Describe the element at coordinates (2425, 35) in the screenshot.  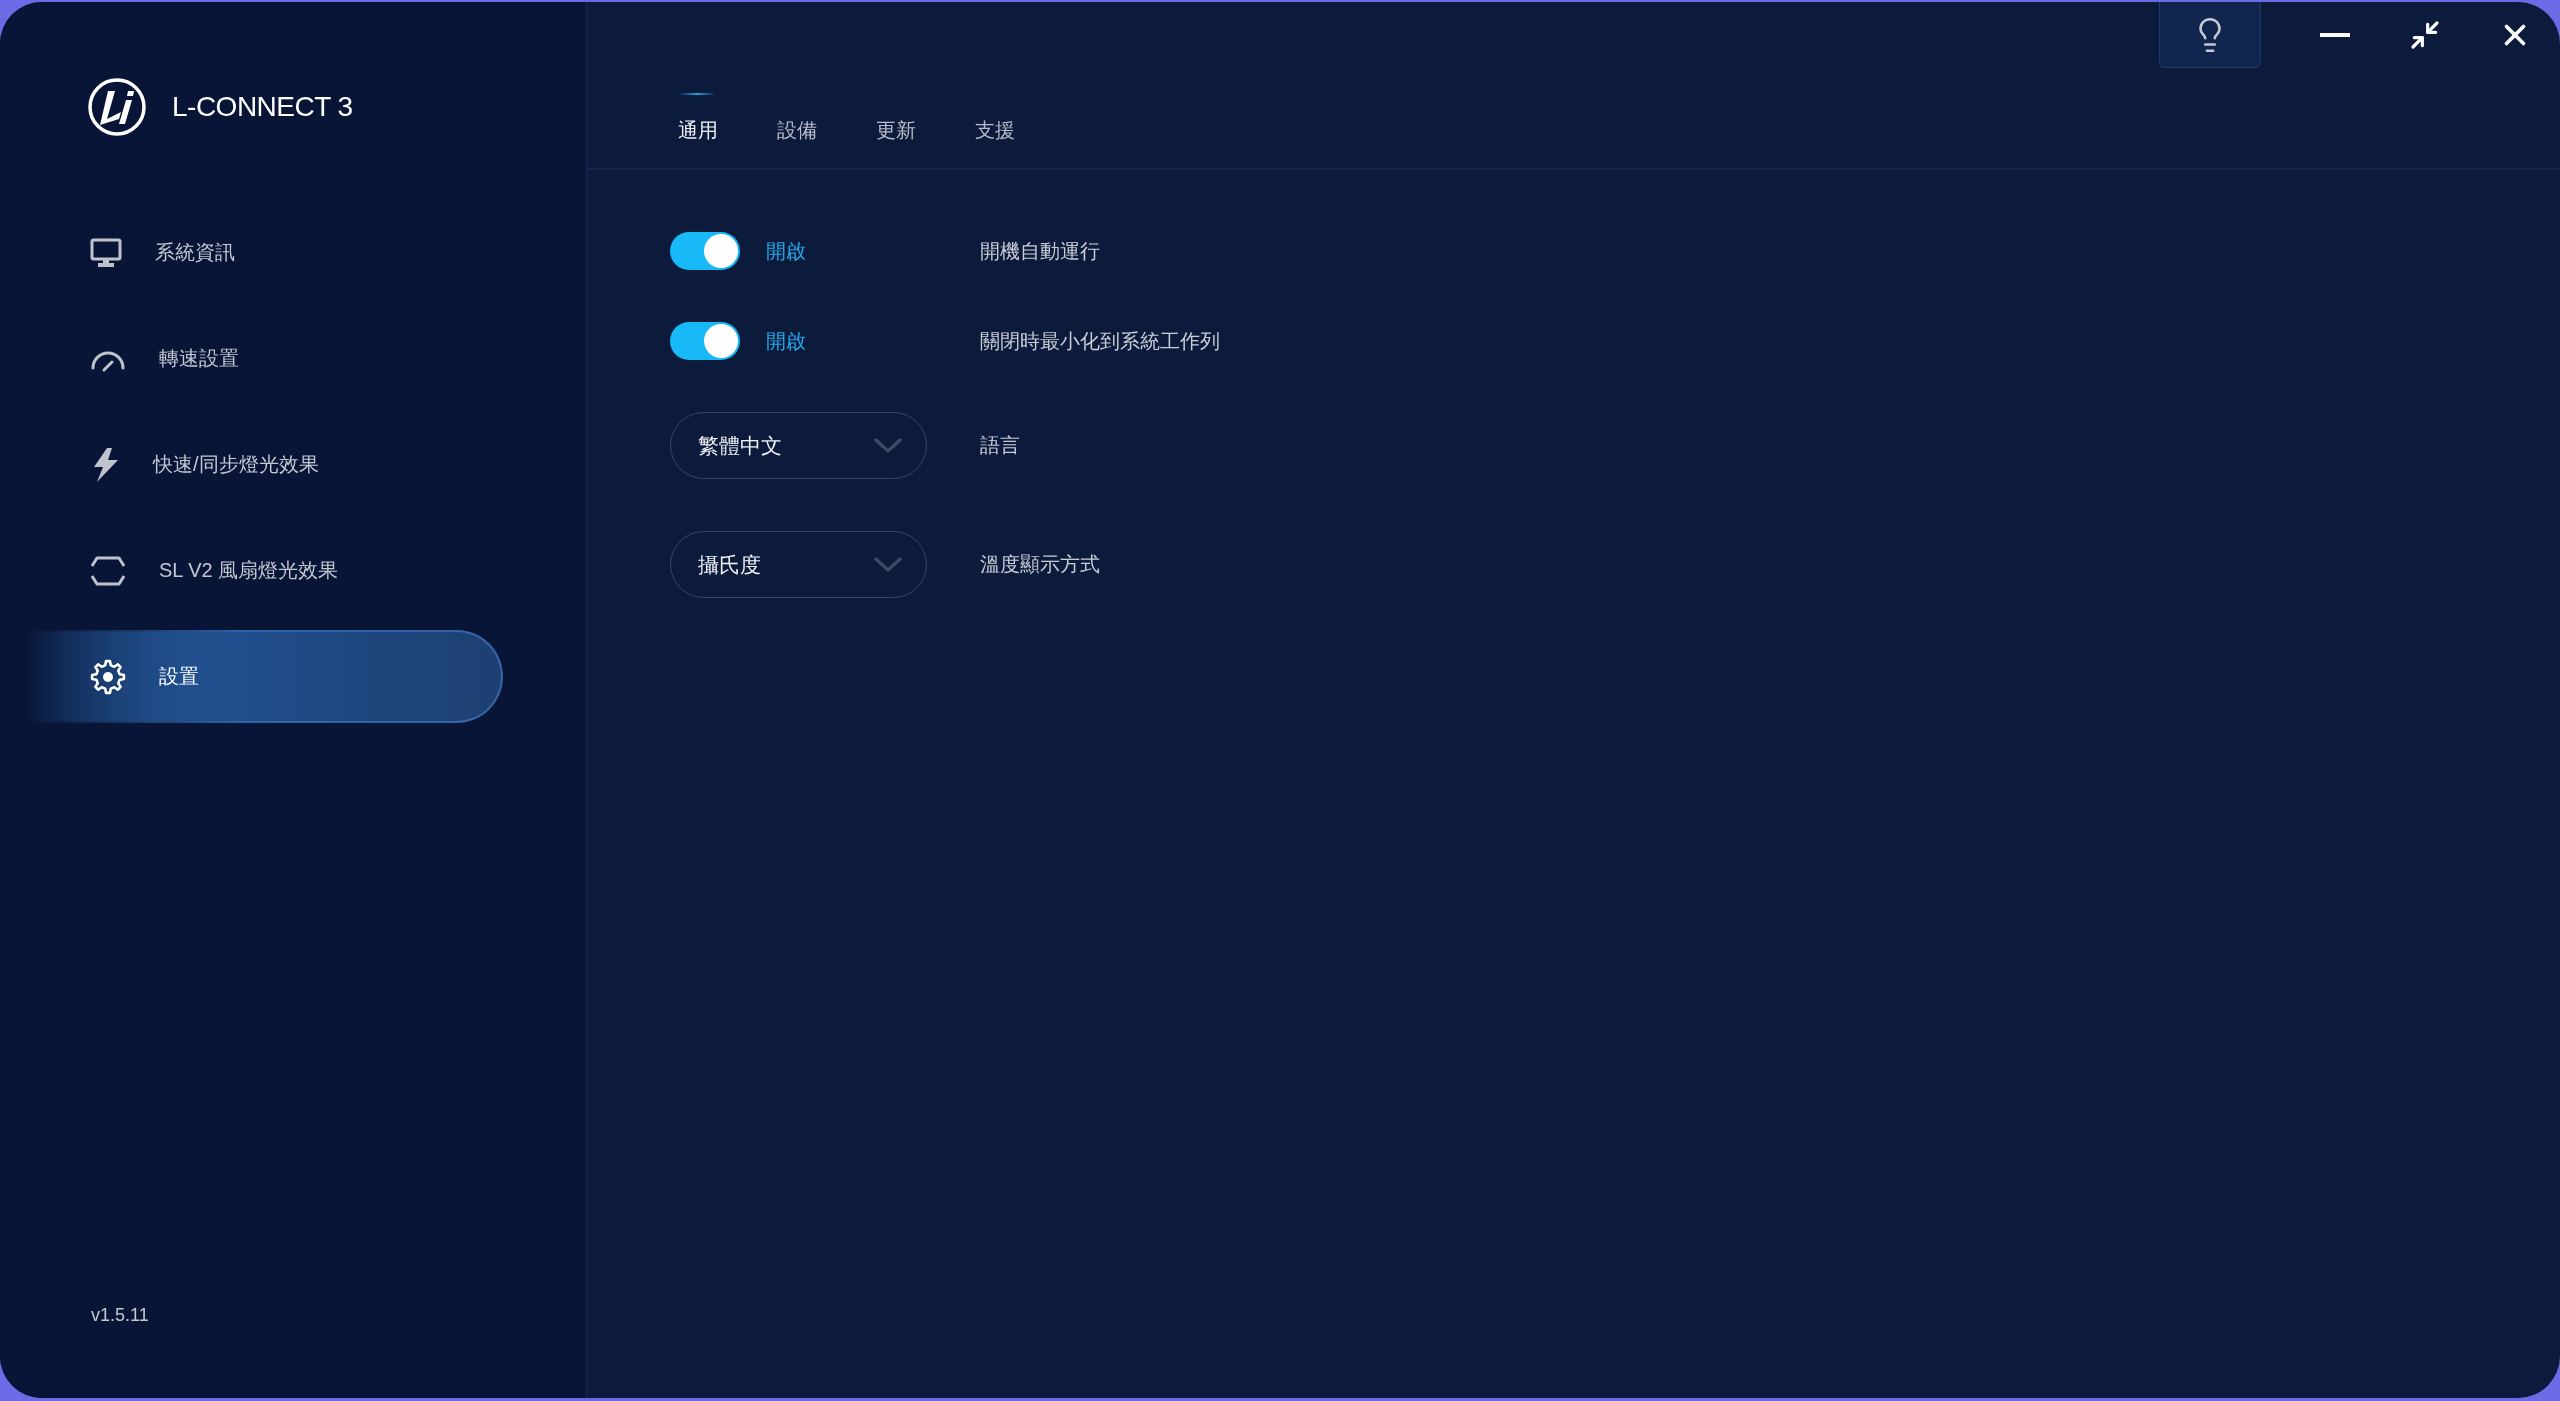
I see `inward-arrows-icon` at that location.